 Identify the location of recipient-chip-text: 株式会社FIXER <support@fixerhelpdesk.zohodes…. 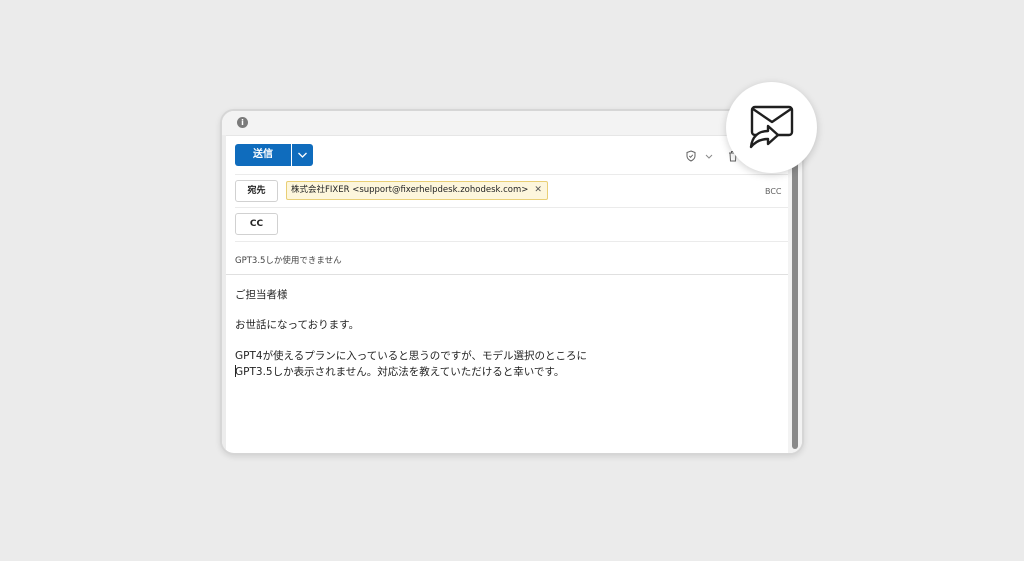
(410, 190).